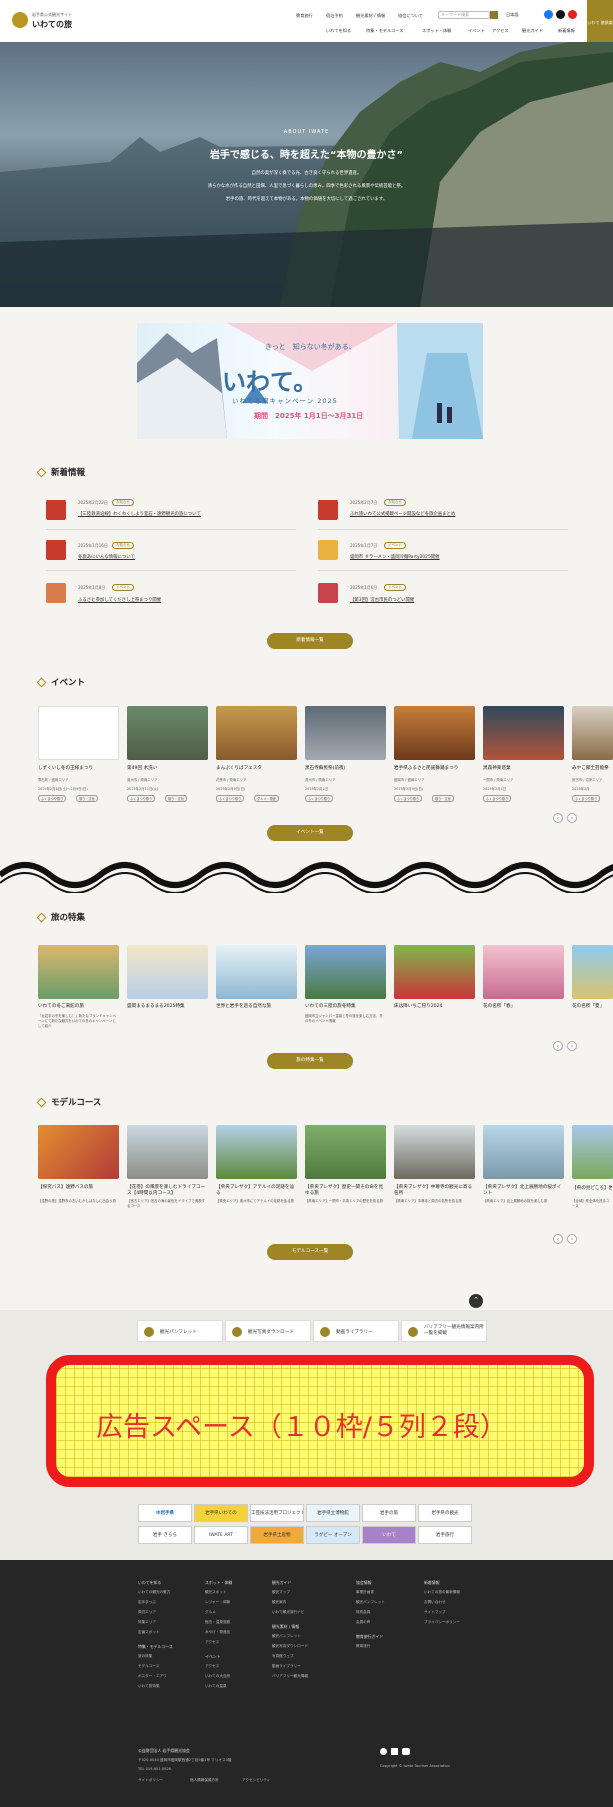 The width and height of the screenshot is (613, 1807). I want to click on feature-title-4: 床は降いちご狩り2024, so click(418, 1006).